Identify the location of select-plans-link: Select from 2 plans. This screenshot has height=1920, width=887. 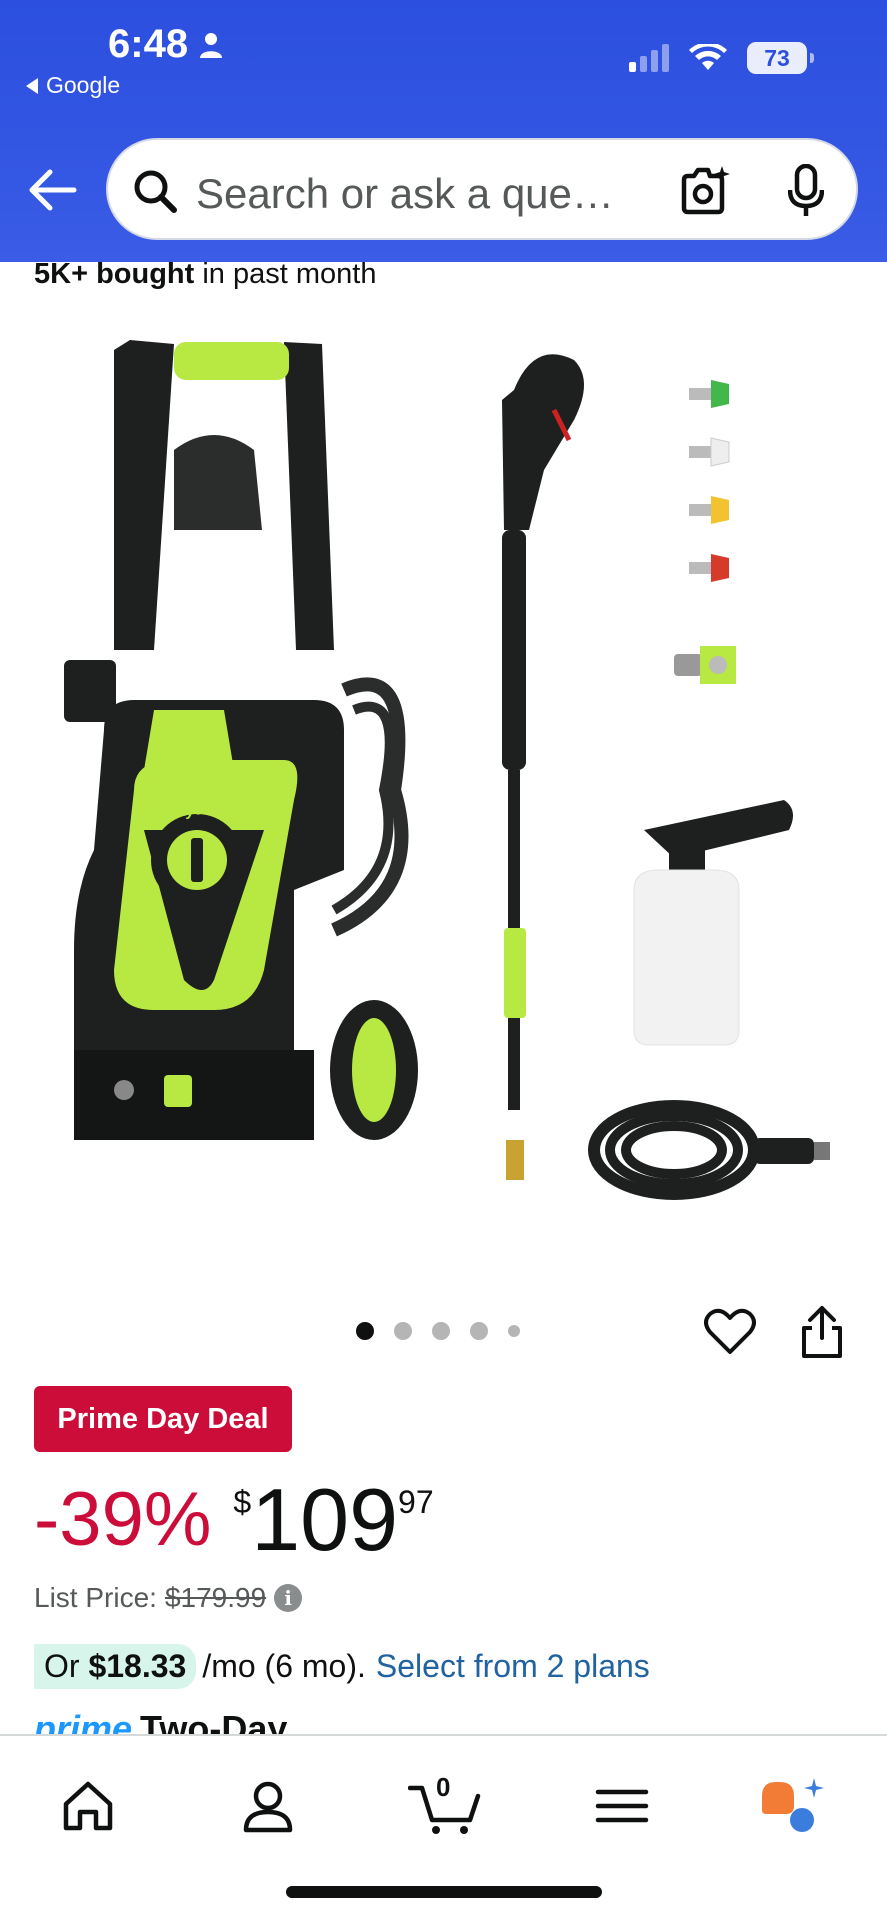
(513, 1666).